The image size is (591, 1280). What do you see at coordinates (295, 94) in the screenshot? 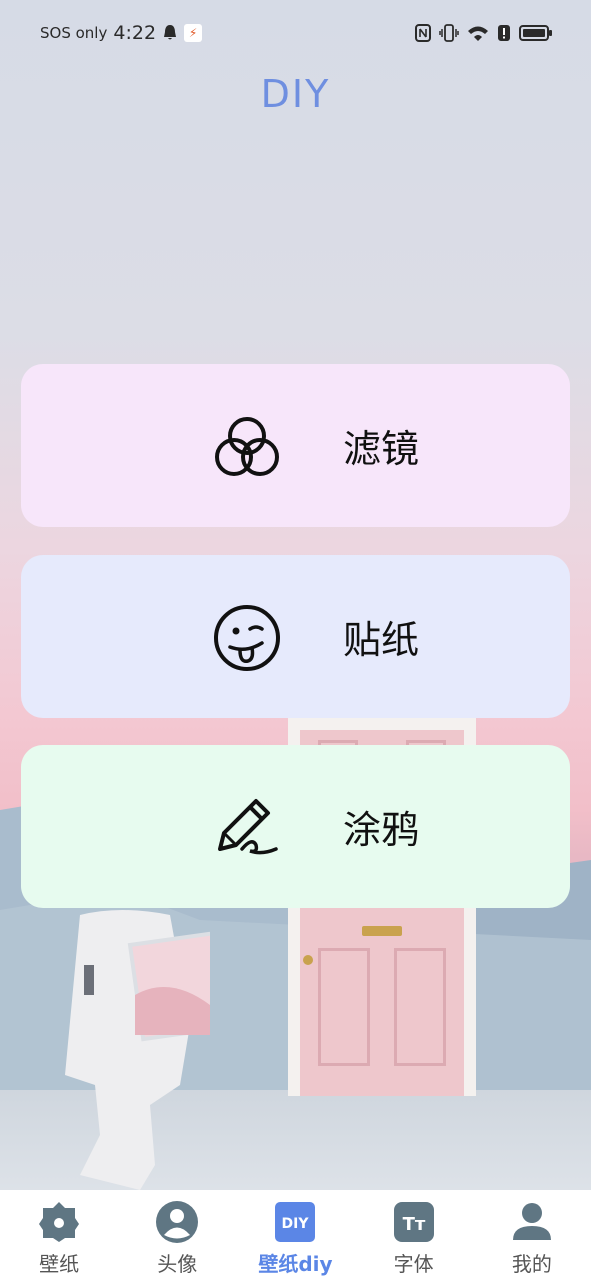
I see `page-title: DIY` at bounding box center [295, 94].